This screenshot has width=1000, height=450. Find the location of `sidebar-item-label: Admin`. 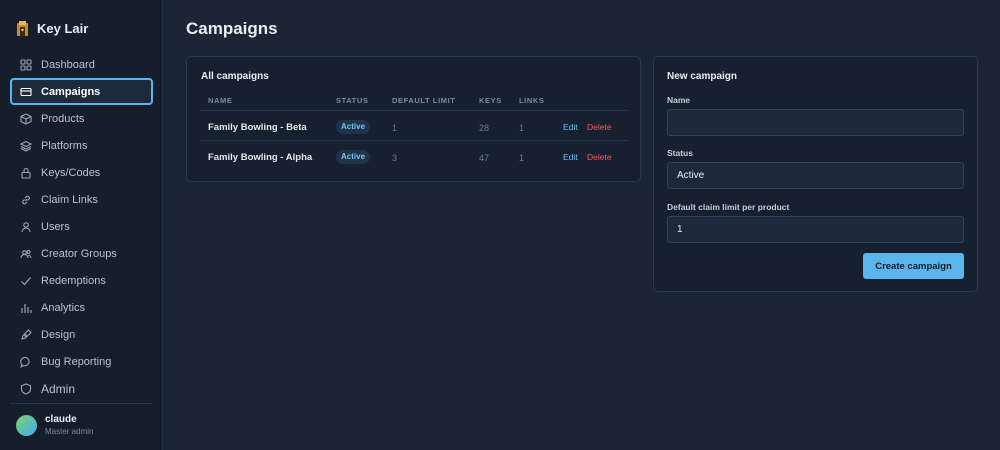

sidebar-item-label: Admin is located at coordinates (58, 388).